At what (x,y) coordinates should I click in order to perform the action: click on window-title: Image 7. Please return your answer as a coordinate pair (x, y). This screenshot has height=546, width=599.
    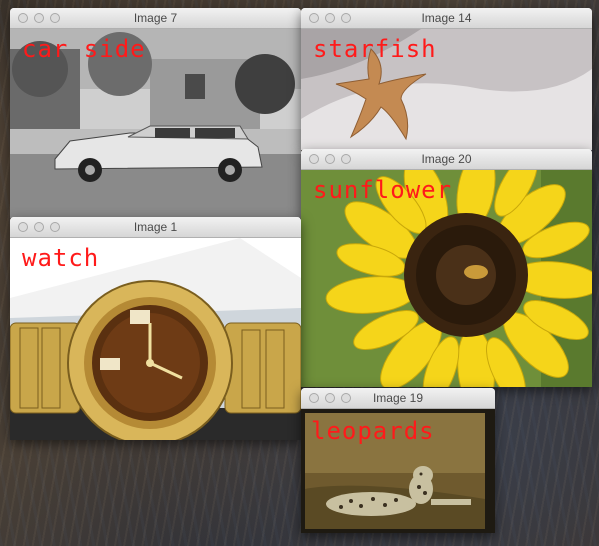
    Looking at the image, I should click on (155, 18).